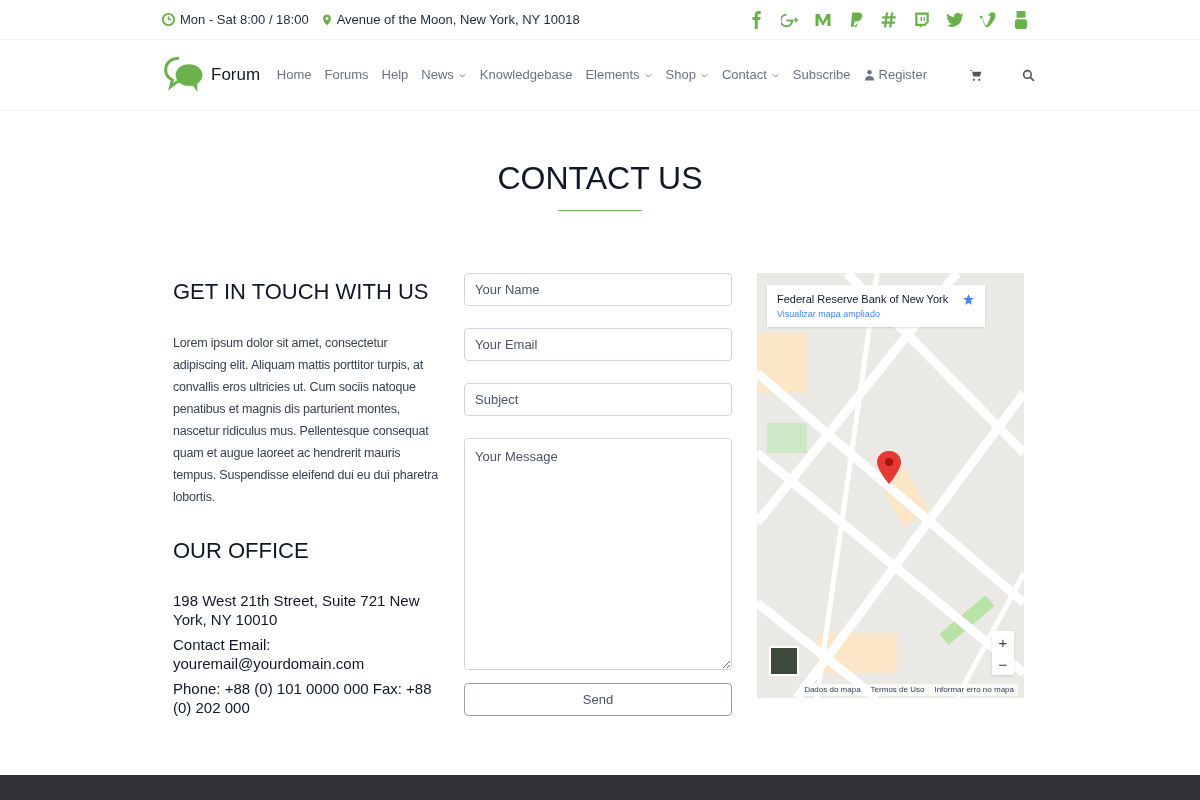  What do you see at coordinates (600, 178) in the screenshot?
I see `page-title: CONTACT US` at bounding box center [600, 178].